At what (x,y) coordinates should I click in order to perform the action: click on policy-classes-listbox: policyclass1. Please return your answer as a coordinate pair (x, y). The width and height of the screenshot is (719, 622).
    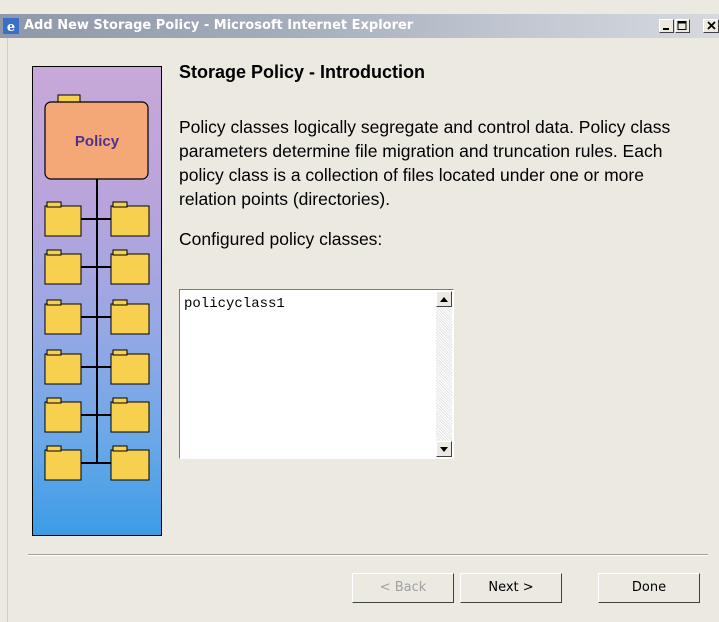
    Looking at the image, I should click on (316, 374).